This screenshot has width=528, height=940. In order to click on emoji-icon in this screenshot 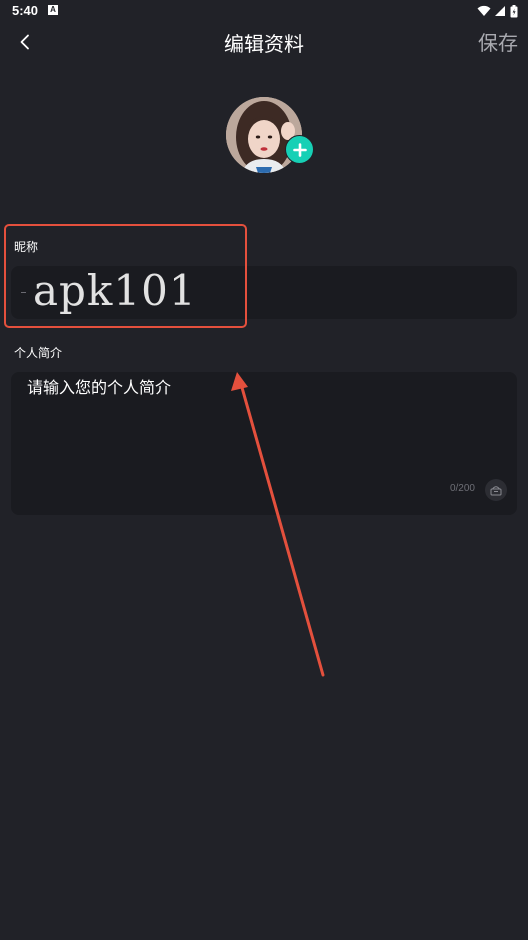, I will do `click(496, 490)`.